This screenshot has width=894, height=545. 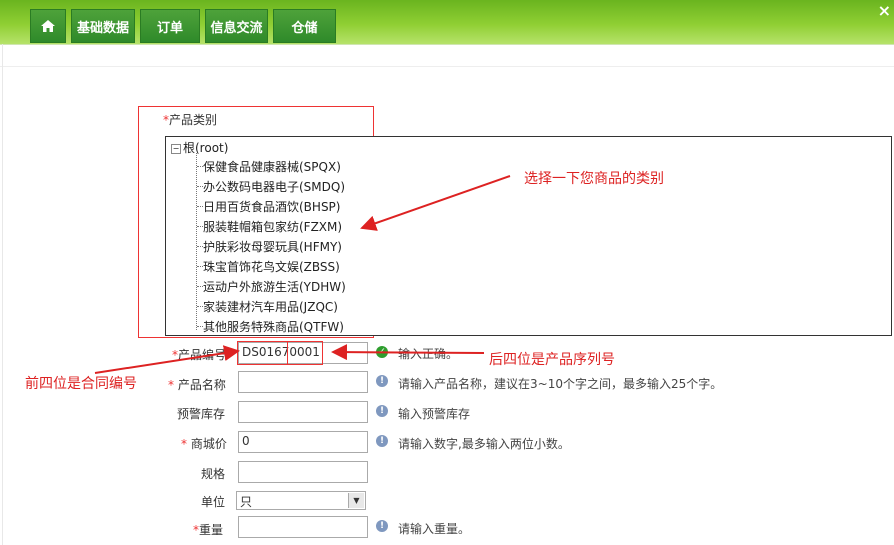 What do you see at coordinates (167, 359) in the screenshot?
I see `arrow-contract` at bounding box center [167, 359].